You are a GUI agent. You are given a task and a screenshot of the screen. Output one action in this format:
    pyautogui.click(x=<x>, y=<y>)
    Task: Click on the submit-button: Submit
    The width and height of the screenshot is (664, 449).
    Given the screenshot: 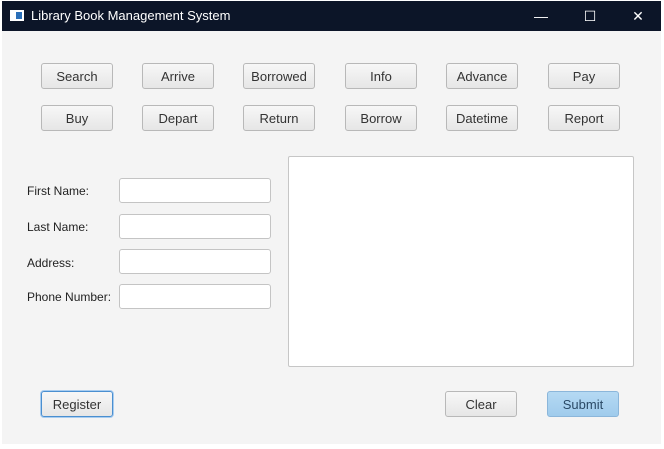 What is the action you would take?
    pyautogui.click(x=583, y=404)
    